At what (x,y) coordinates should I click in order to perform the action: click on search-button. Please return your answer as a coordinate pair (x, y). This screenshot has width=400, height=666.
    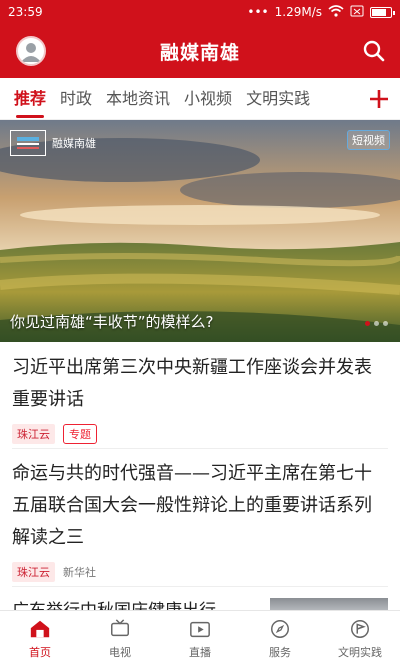
    Looking at the image, I should click on (374, 51).